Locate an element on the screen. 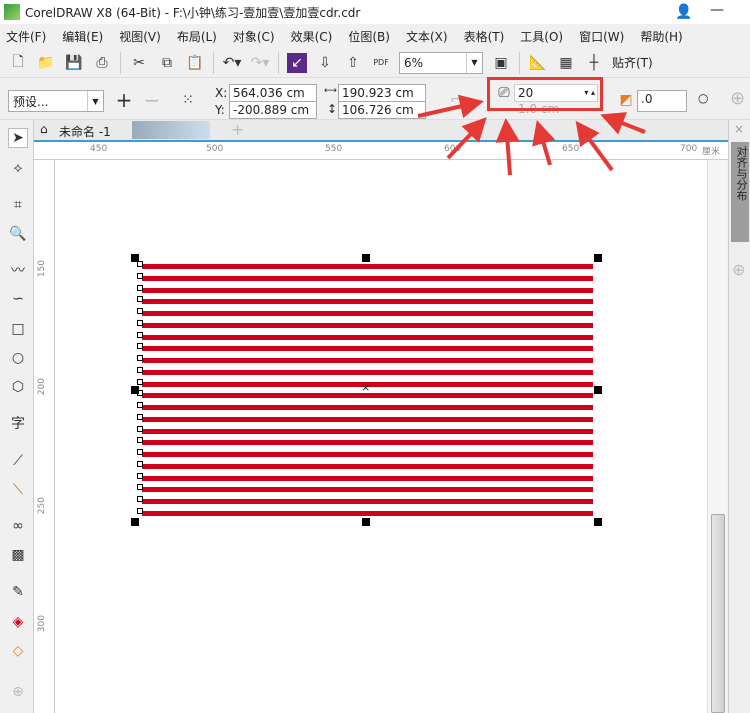 The width and height of the screenshot is (750, 713). menu-layout: 布局(L) is located at coordinates (197, 36).